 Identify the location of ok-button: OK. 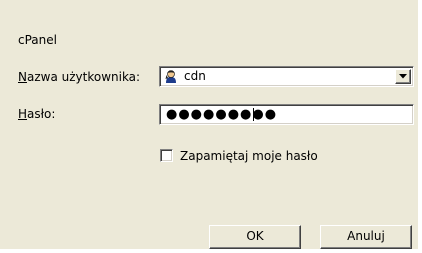
(255, 237).